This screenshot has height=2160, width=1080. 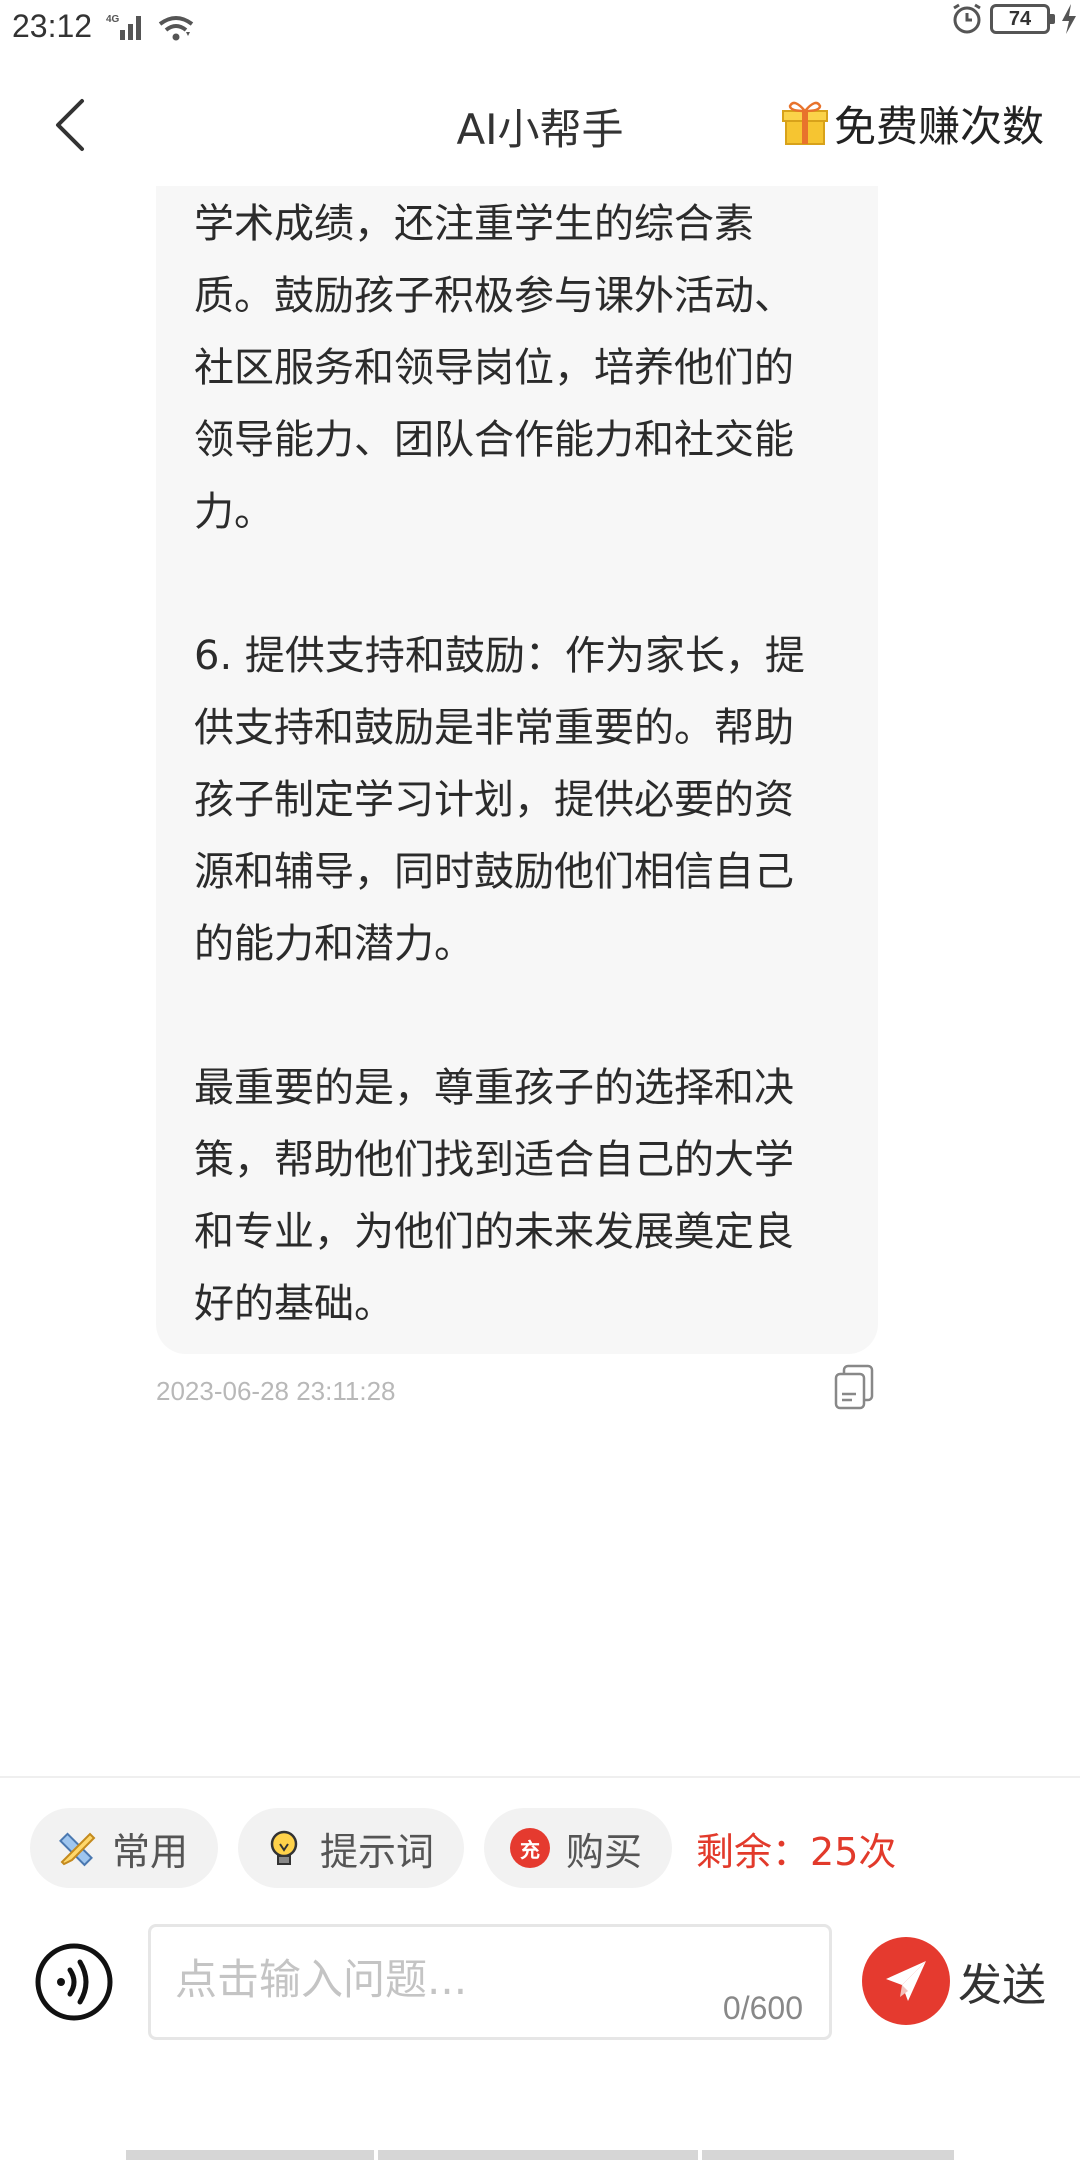 What do you see at coordinates (906, 1981) in the screenshot?
I see `paper-plane-icon` at bounding box center [906, 1981].